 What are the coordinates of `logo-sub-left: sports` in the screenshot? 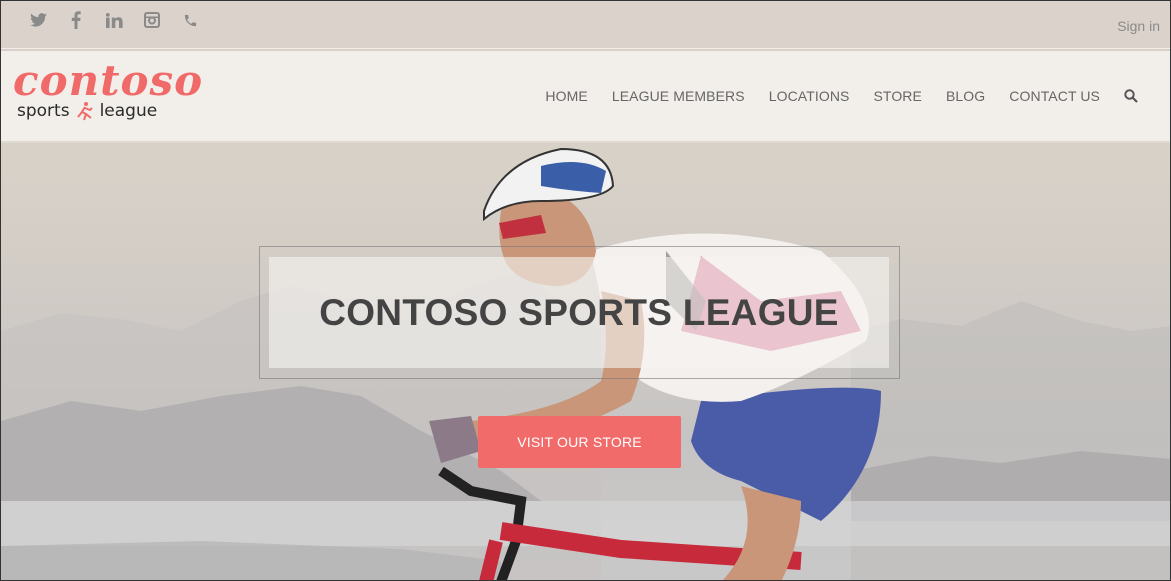 It's located at (43, 111).